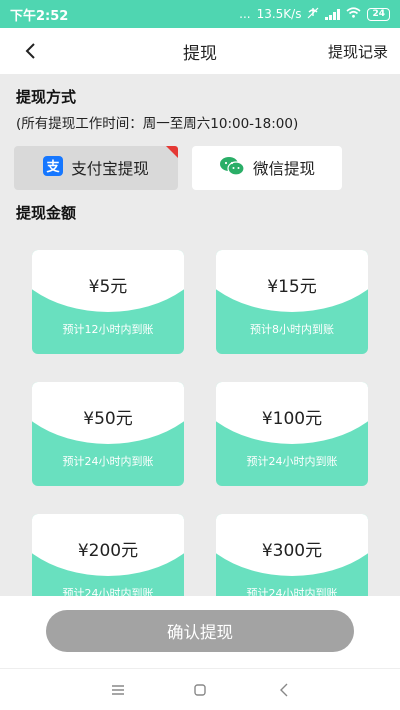 The height and width of the screenshot is (710, 400). Describe the element at coordinates (333, 14) in the screenshot. I see `signal-icon` at that location.